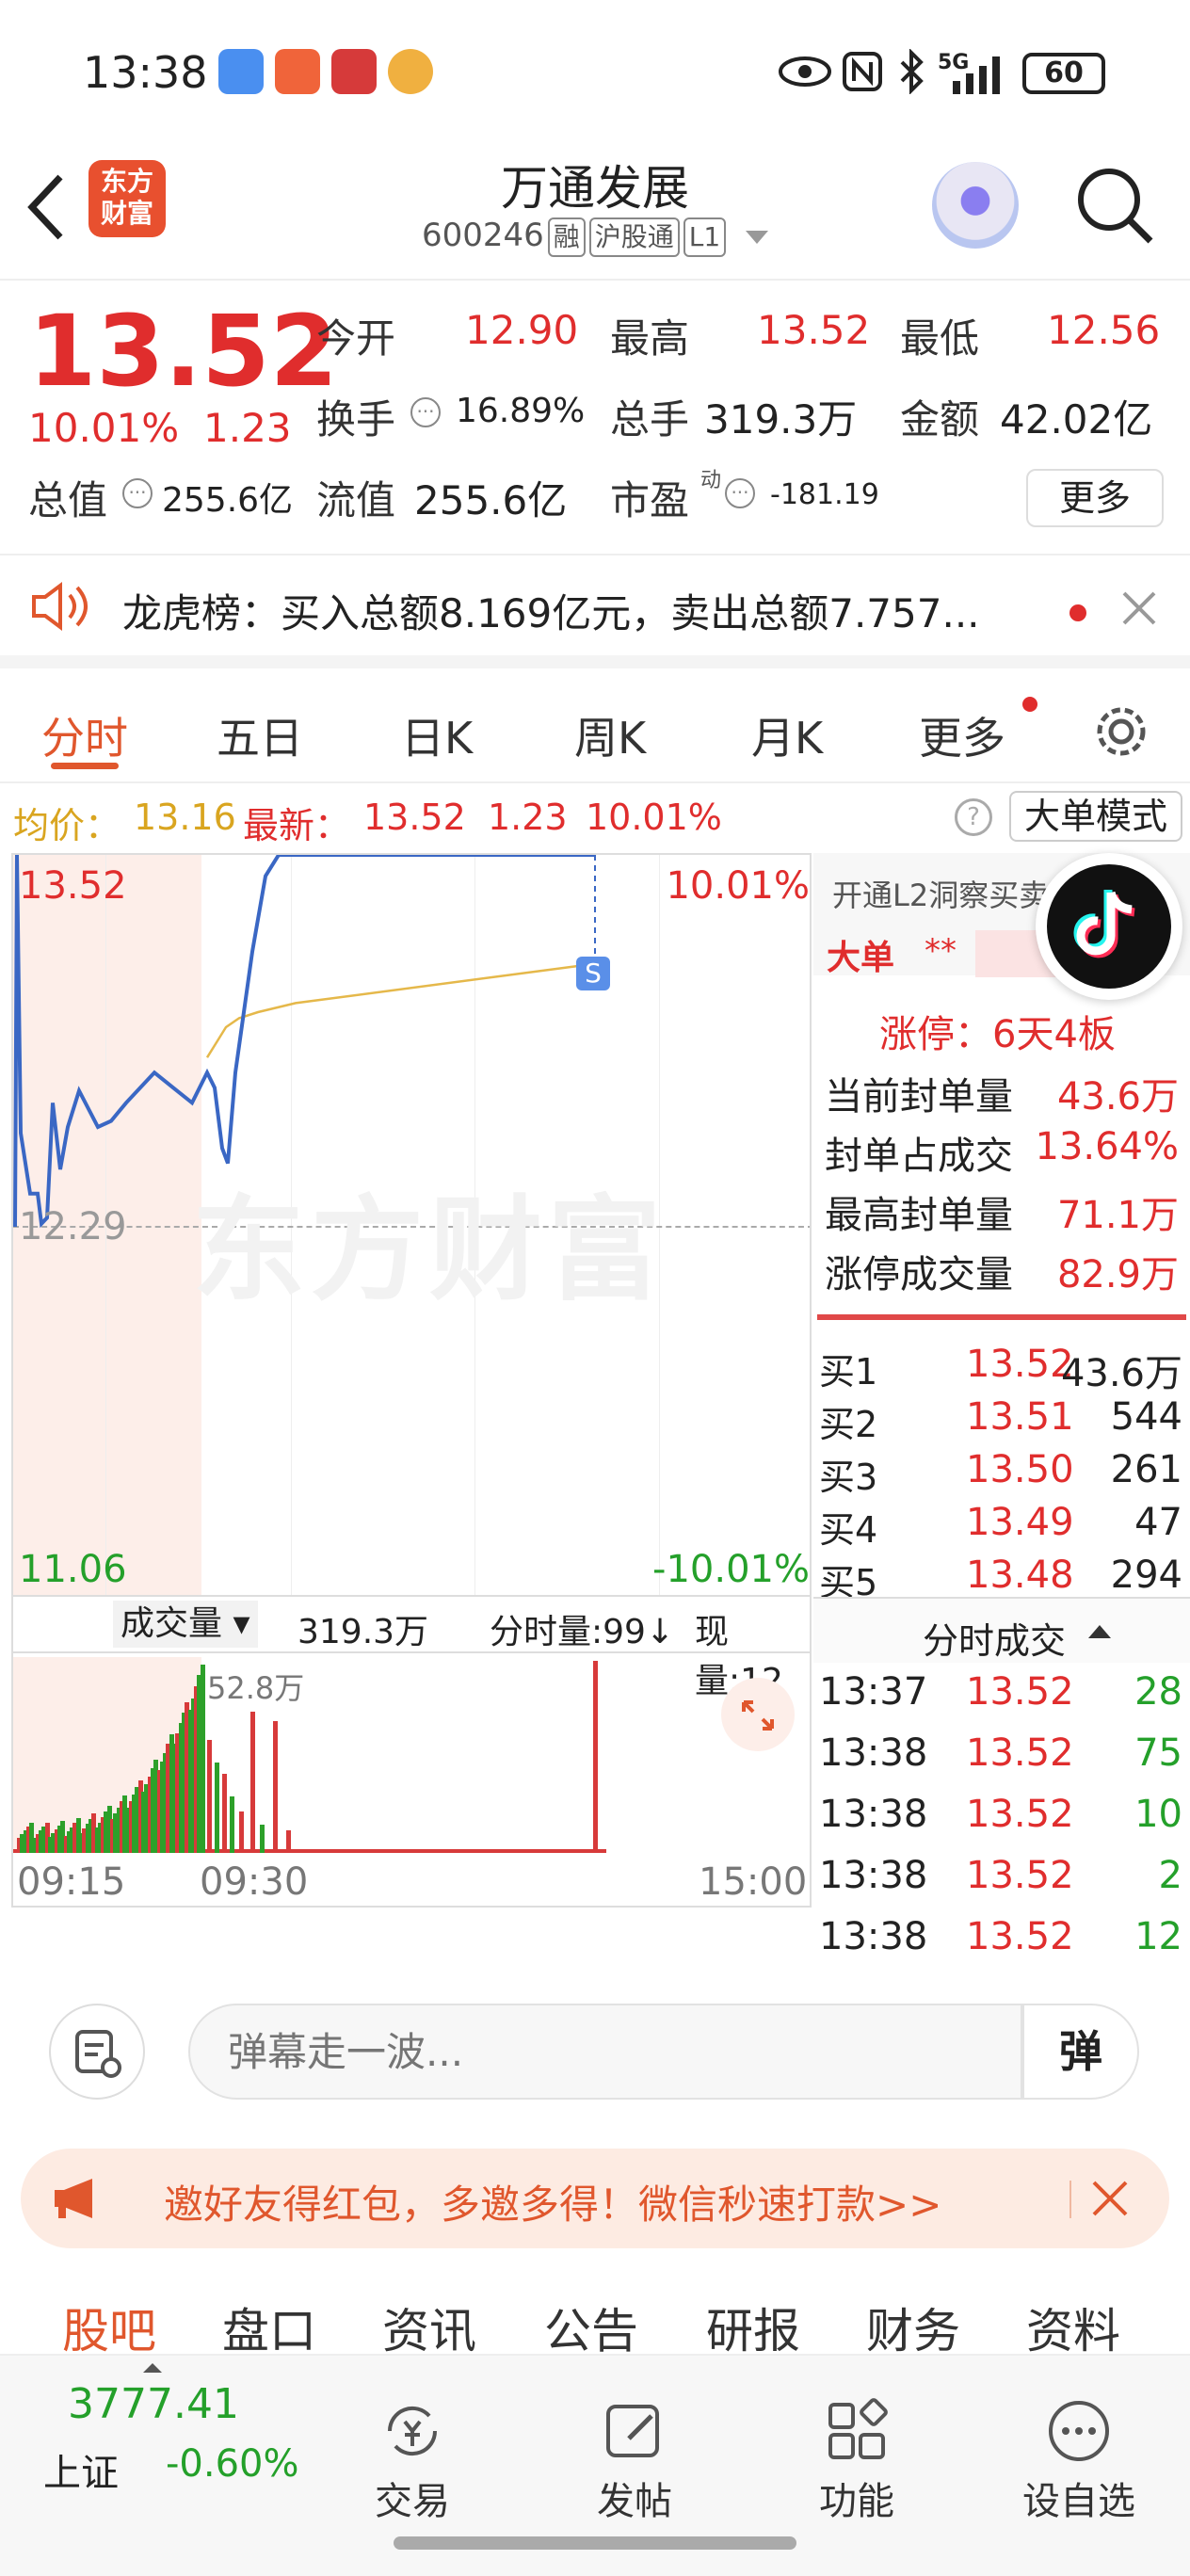 Image resolution: width=1190 pixels, height=2576 pixels. I want to click on index-value: 3777.41, so click(153, 2404).